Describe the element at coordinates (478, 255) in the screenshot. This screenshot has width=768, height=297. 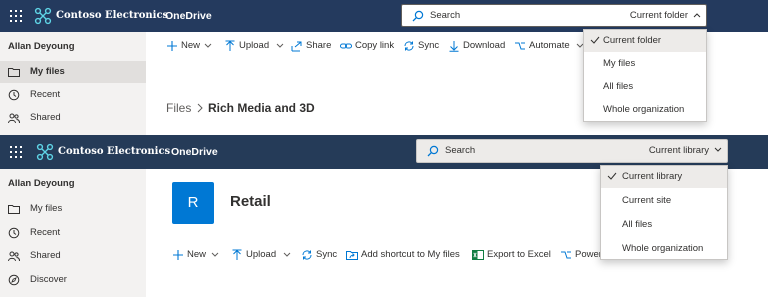
I see `excel-icon` at that location.